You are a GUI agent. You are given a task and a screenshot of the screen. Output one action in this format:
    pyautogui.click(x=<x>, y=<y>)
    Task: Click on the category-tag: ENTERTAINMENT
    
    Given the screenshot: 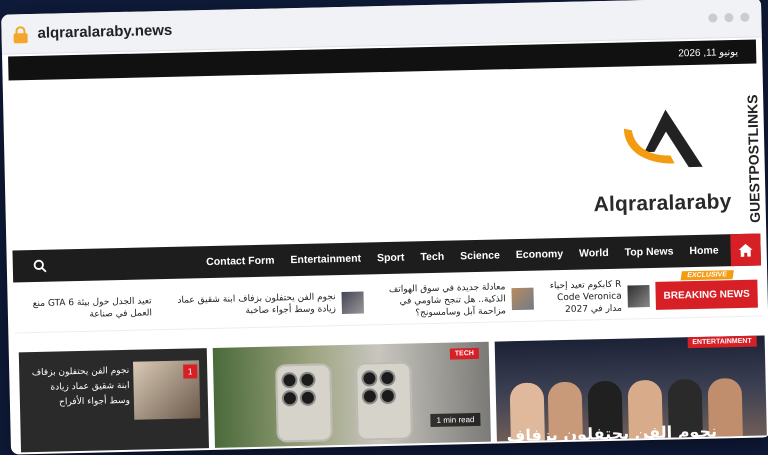 What is the action you would take?
    pyautogui.click(x=722, y=342)
    